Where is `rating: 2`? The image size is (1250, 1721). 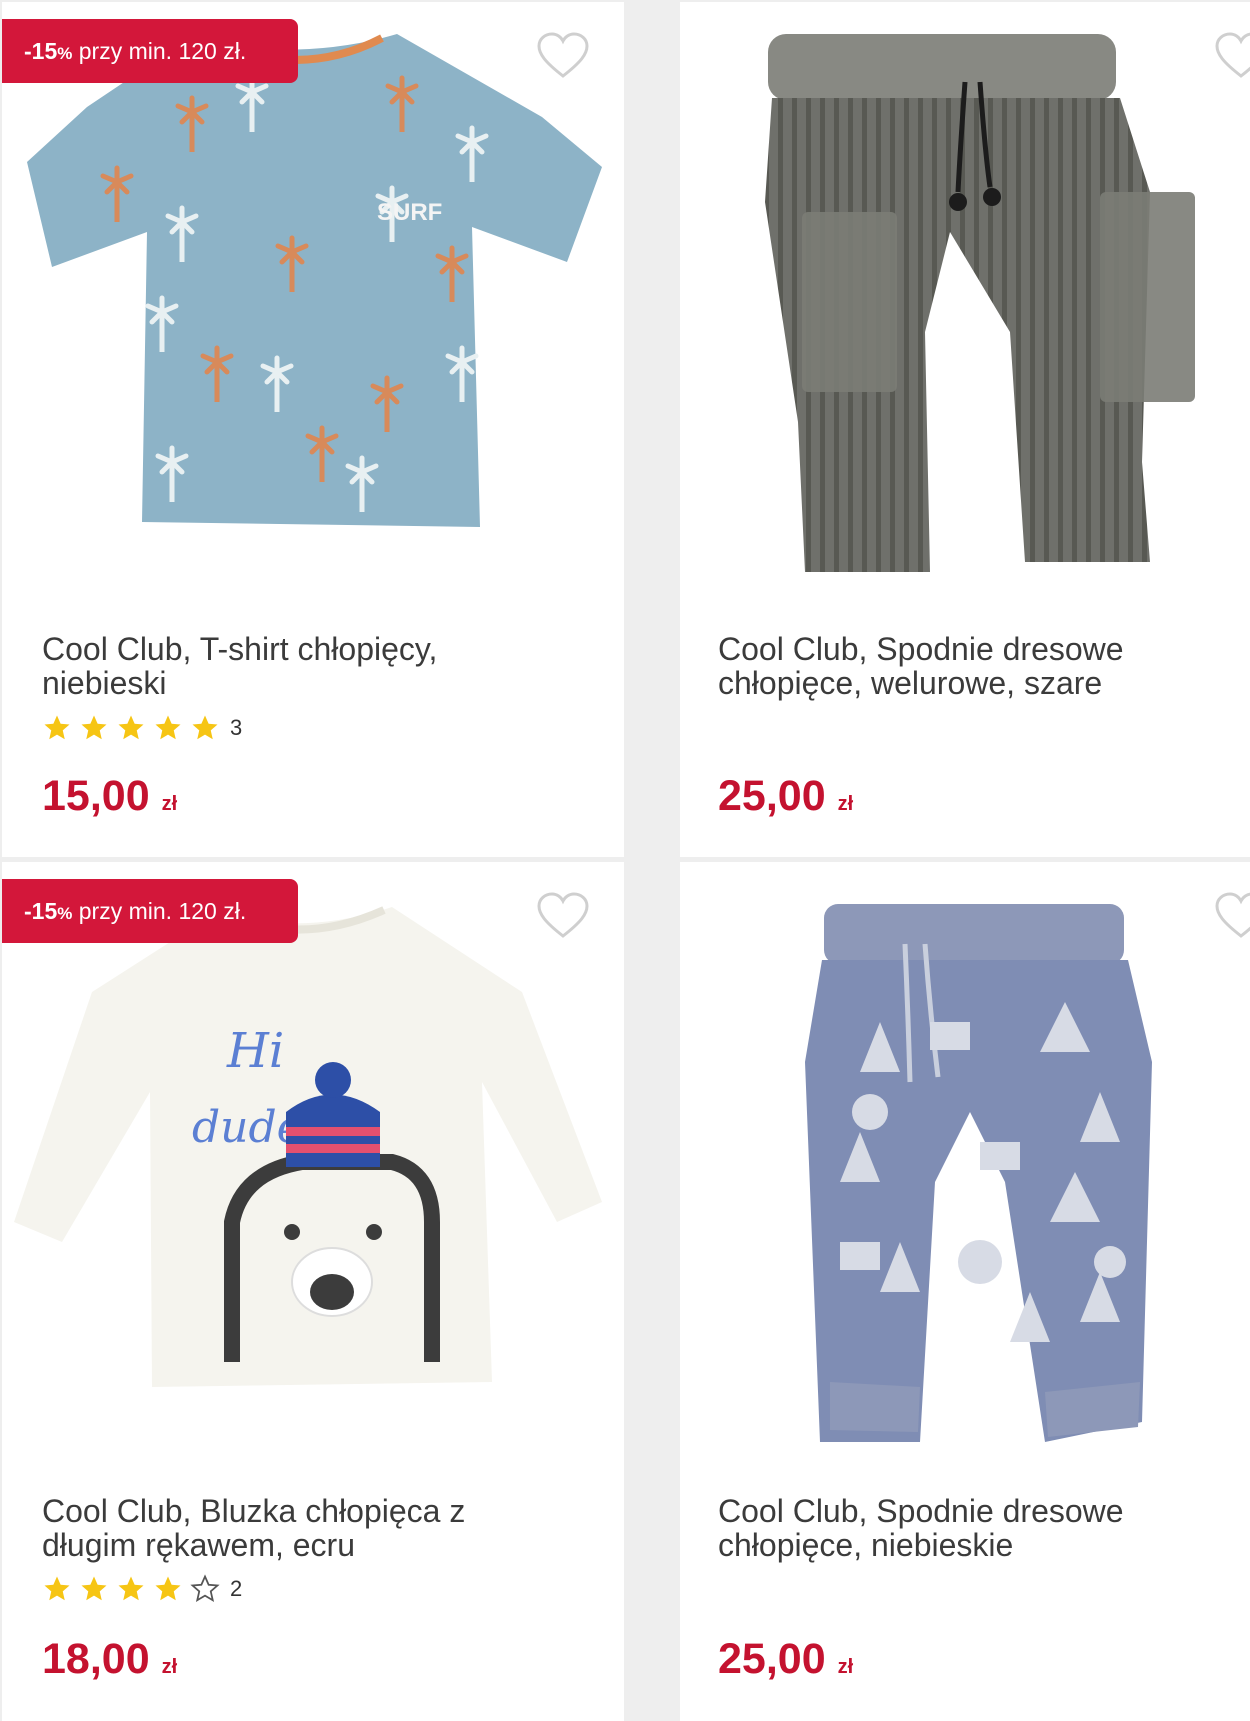
rating: 2 is located at coordinates (142, 1589).